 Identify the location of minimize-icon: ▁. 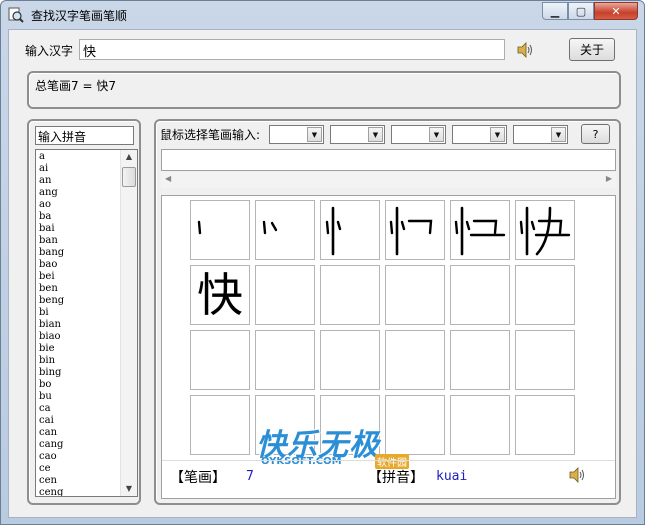
(555, 11).